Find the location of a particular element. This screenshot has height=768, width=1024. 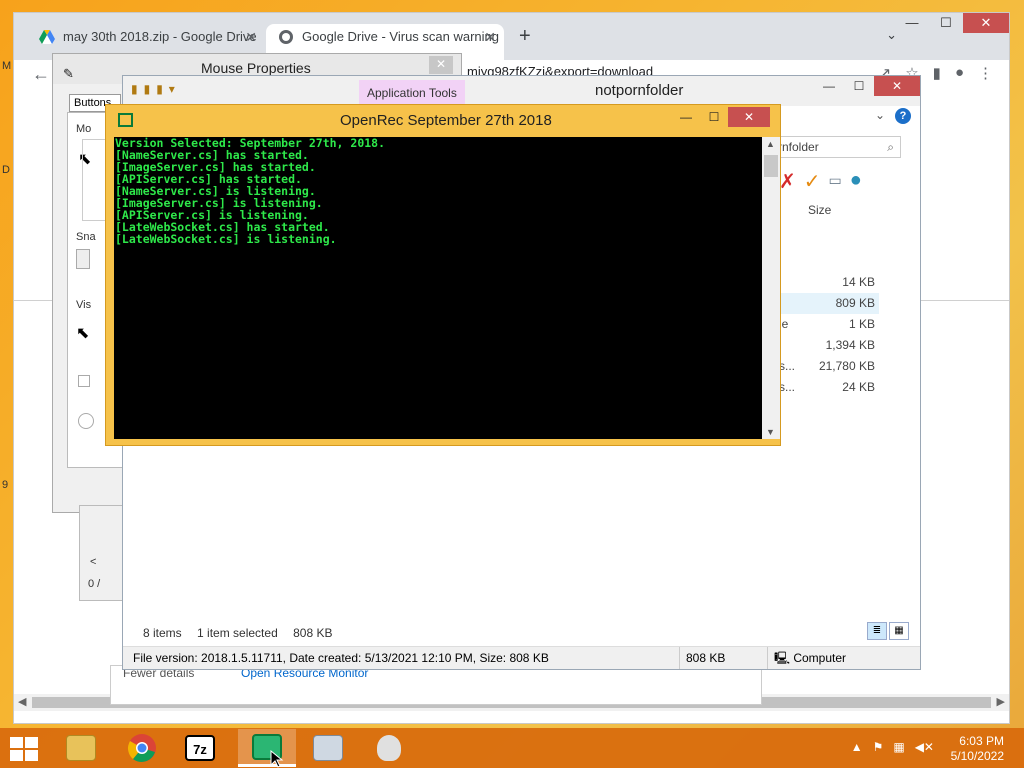

globe-icon is located at coordinates (286, 37).